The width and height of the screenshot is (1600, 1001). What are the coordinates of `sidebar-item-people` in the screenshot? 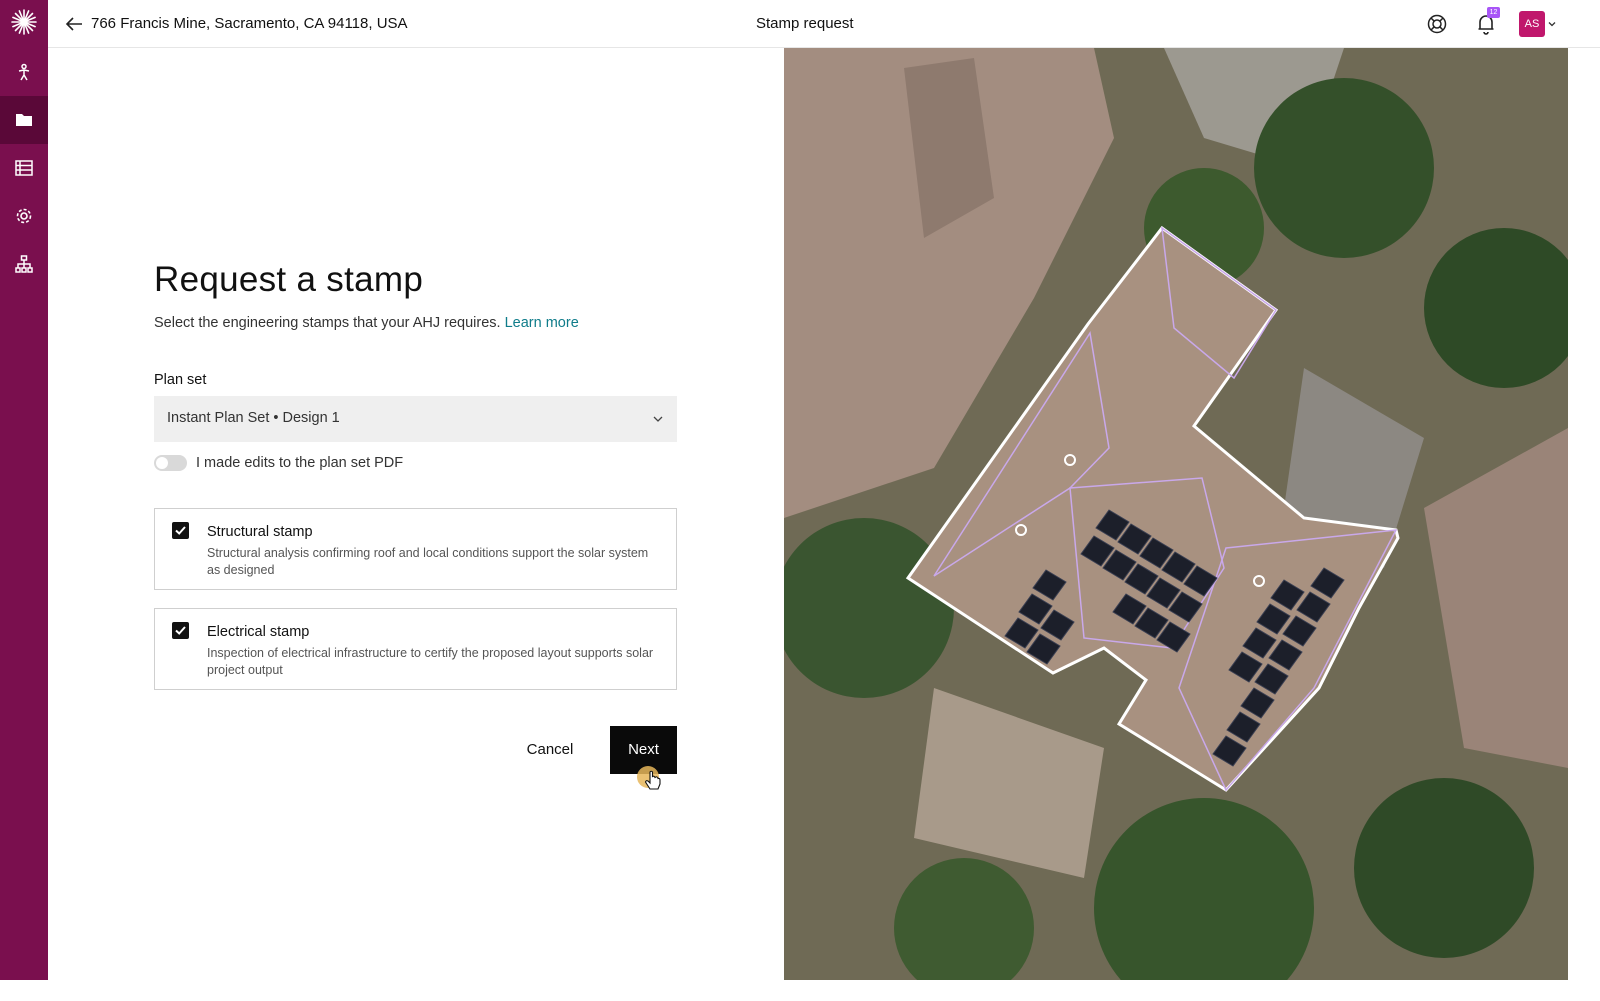 It's located at (24, 72).